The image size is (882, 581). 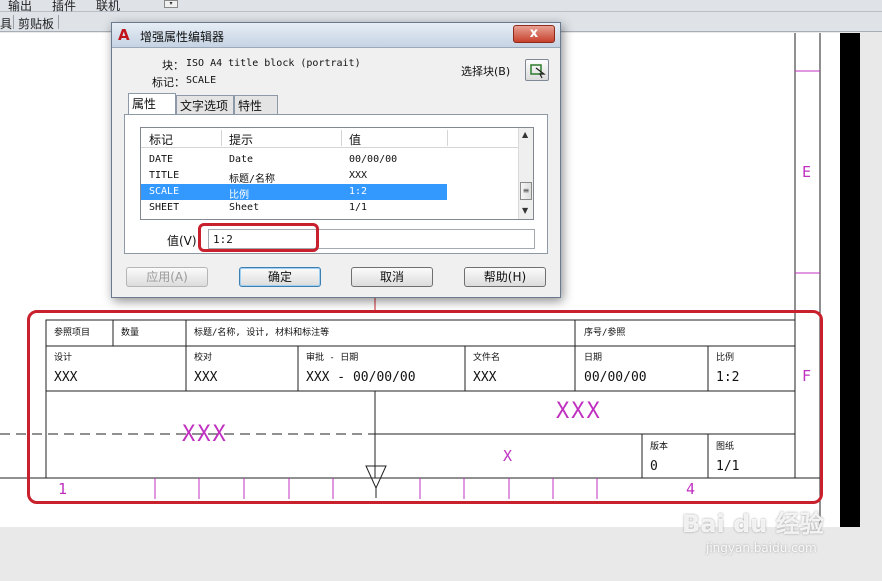 What do you see at coordinates (373, 159) in the screenshot?
I see `row-value: 00/00/00` at bounding box center [373, 159].